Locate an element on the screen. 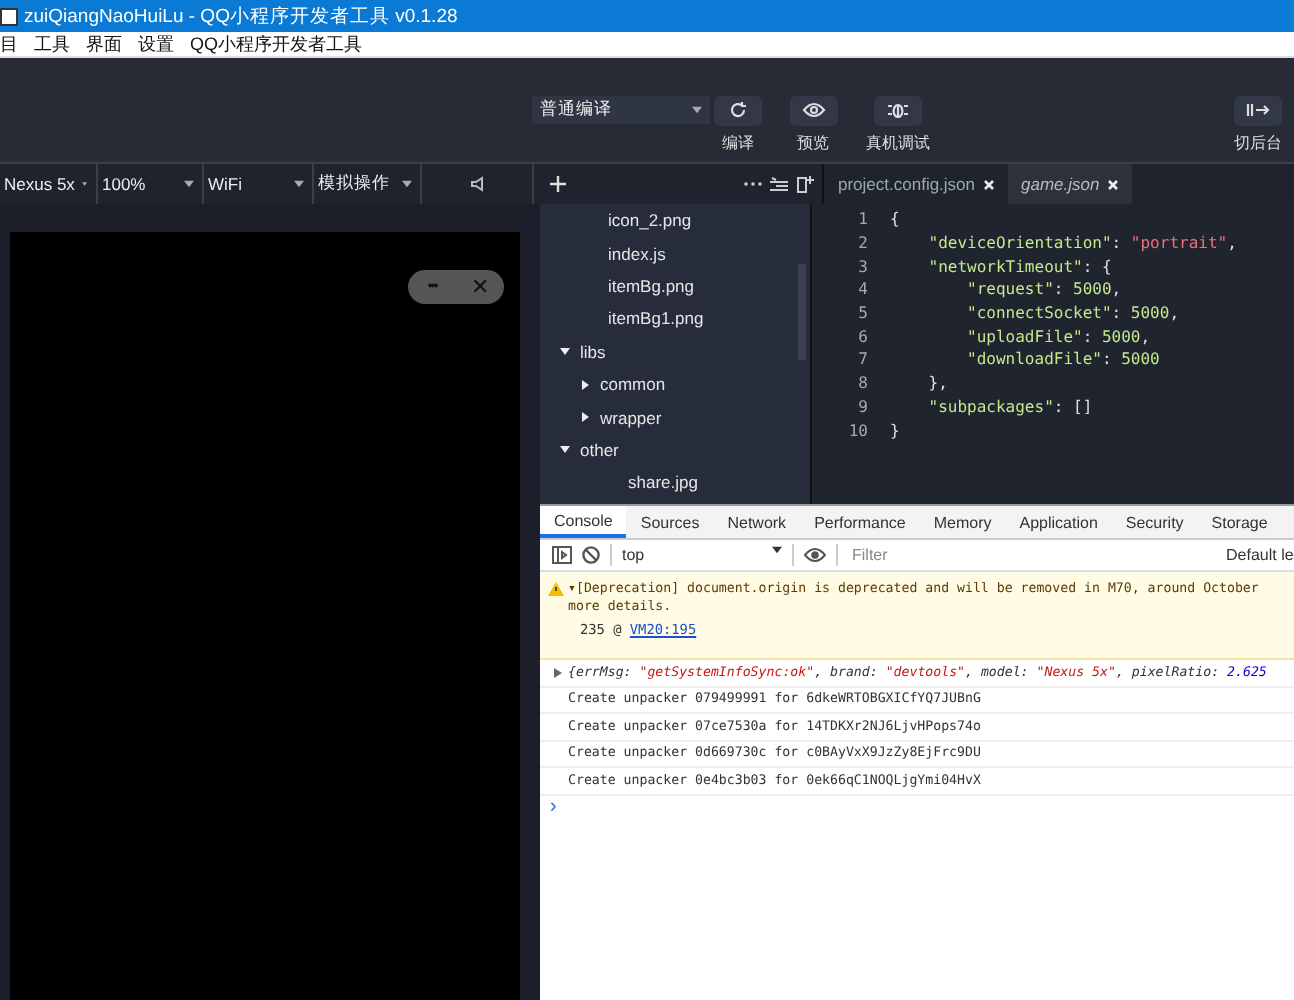 The width and height of the screenshot is (1294, 1000). menu-item: 界面 is located at coordinates (104, 44).